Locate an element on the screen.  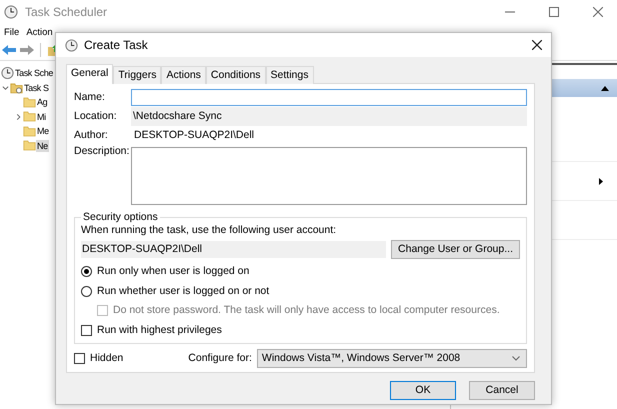
group-title: Security options is located at coordinates (120, 217).